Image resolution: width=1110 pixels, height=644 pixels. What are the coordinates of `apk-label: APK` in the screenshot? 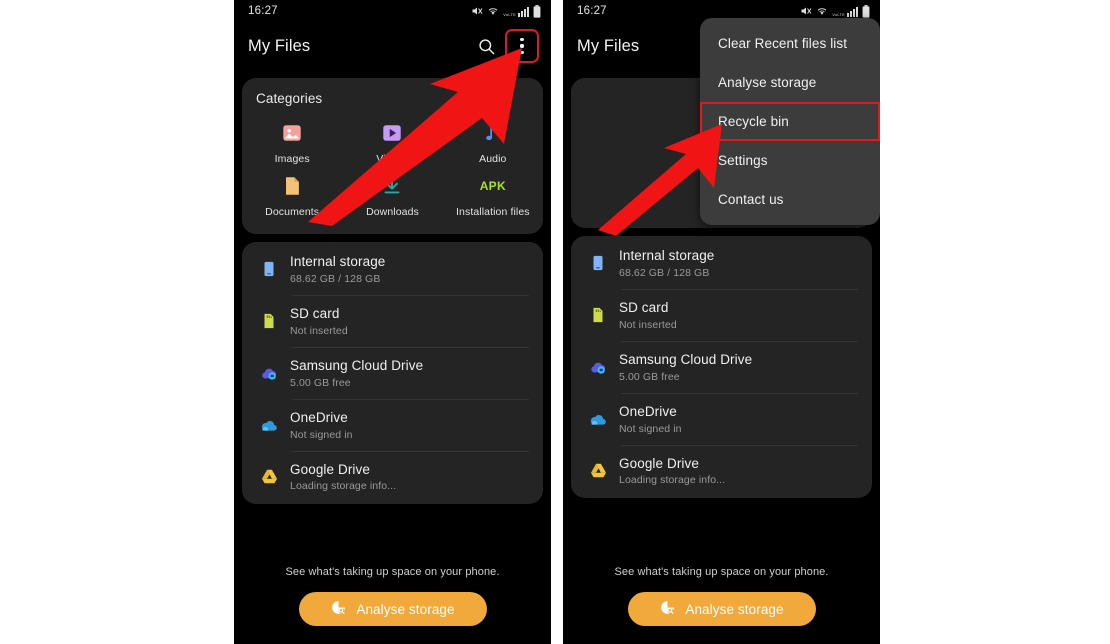 It's located at (492, 186).